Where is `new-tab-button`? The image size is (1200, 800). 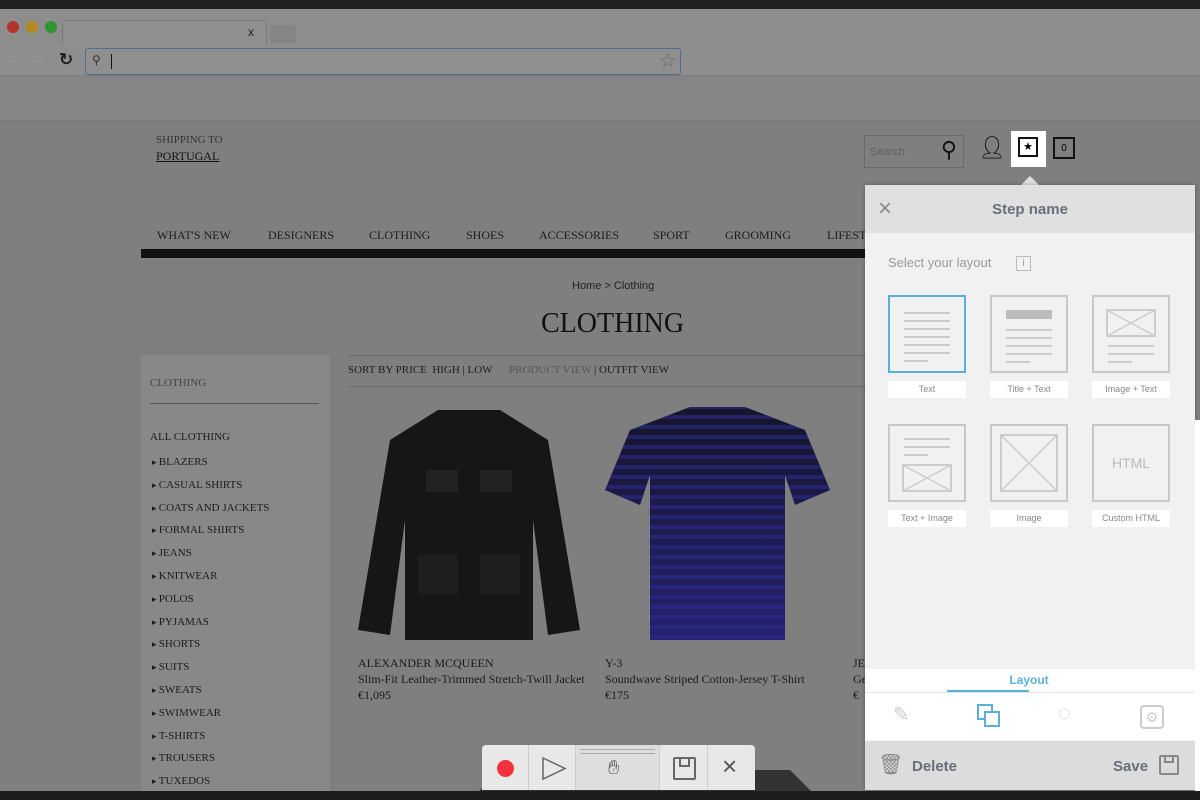 new-tab-button is located at coordinates (283, 34).